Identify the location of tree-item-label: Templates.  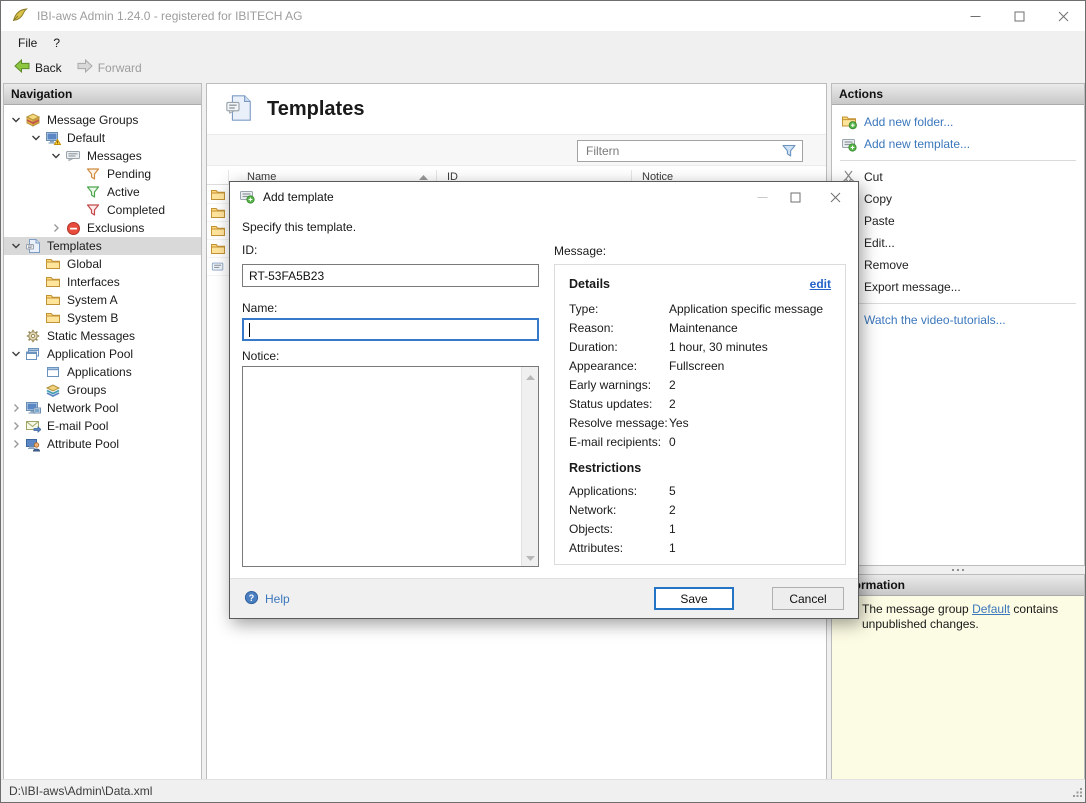
(74, 246).